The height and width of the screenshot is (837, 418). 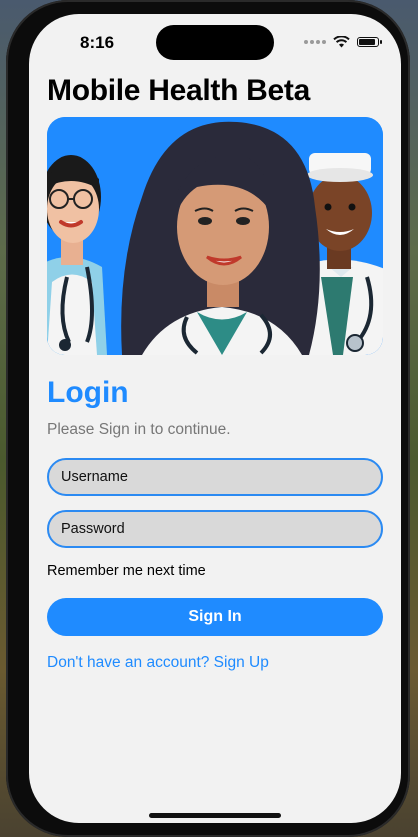 I want to click on app-title: Mobile Health Beta, so click(x=178, y=90).